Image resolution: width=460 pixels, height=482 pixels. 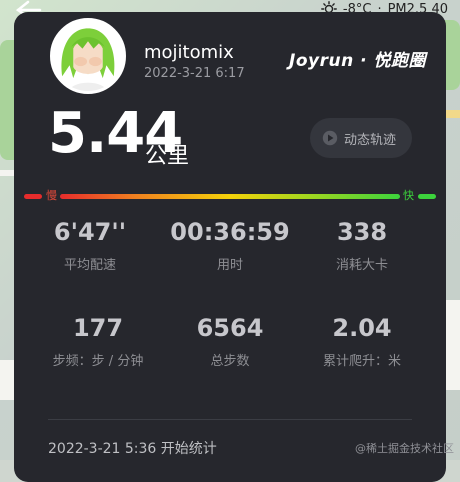 What do you see at coordinates (229, 265) in the screenshot?
I see `stat-label: 用时` at bounding box center [229, 265].